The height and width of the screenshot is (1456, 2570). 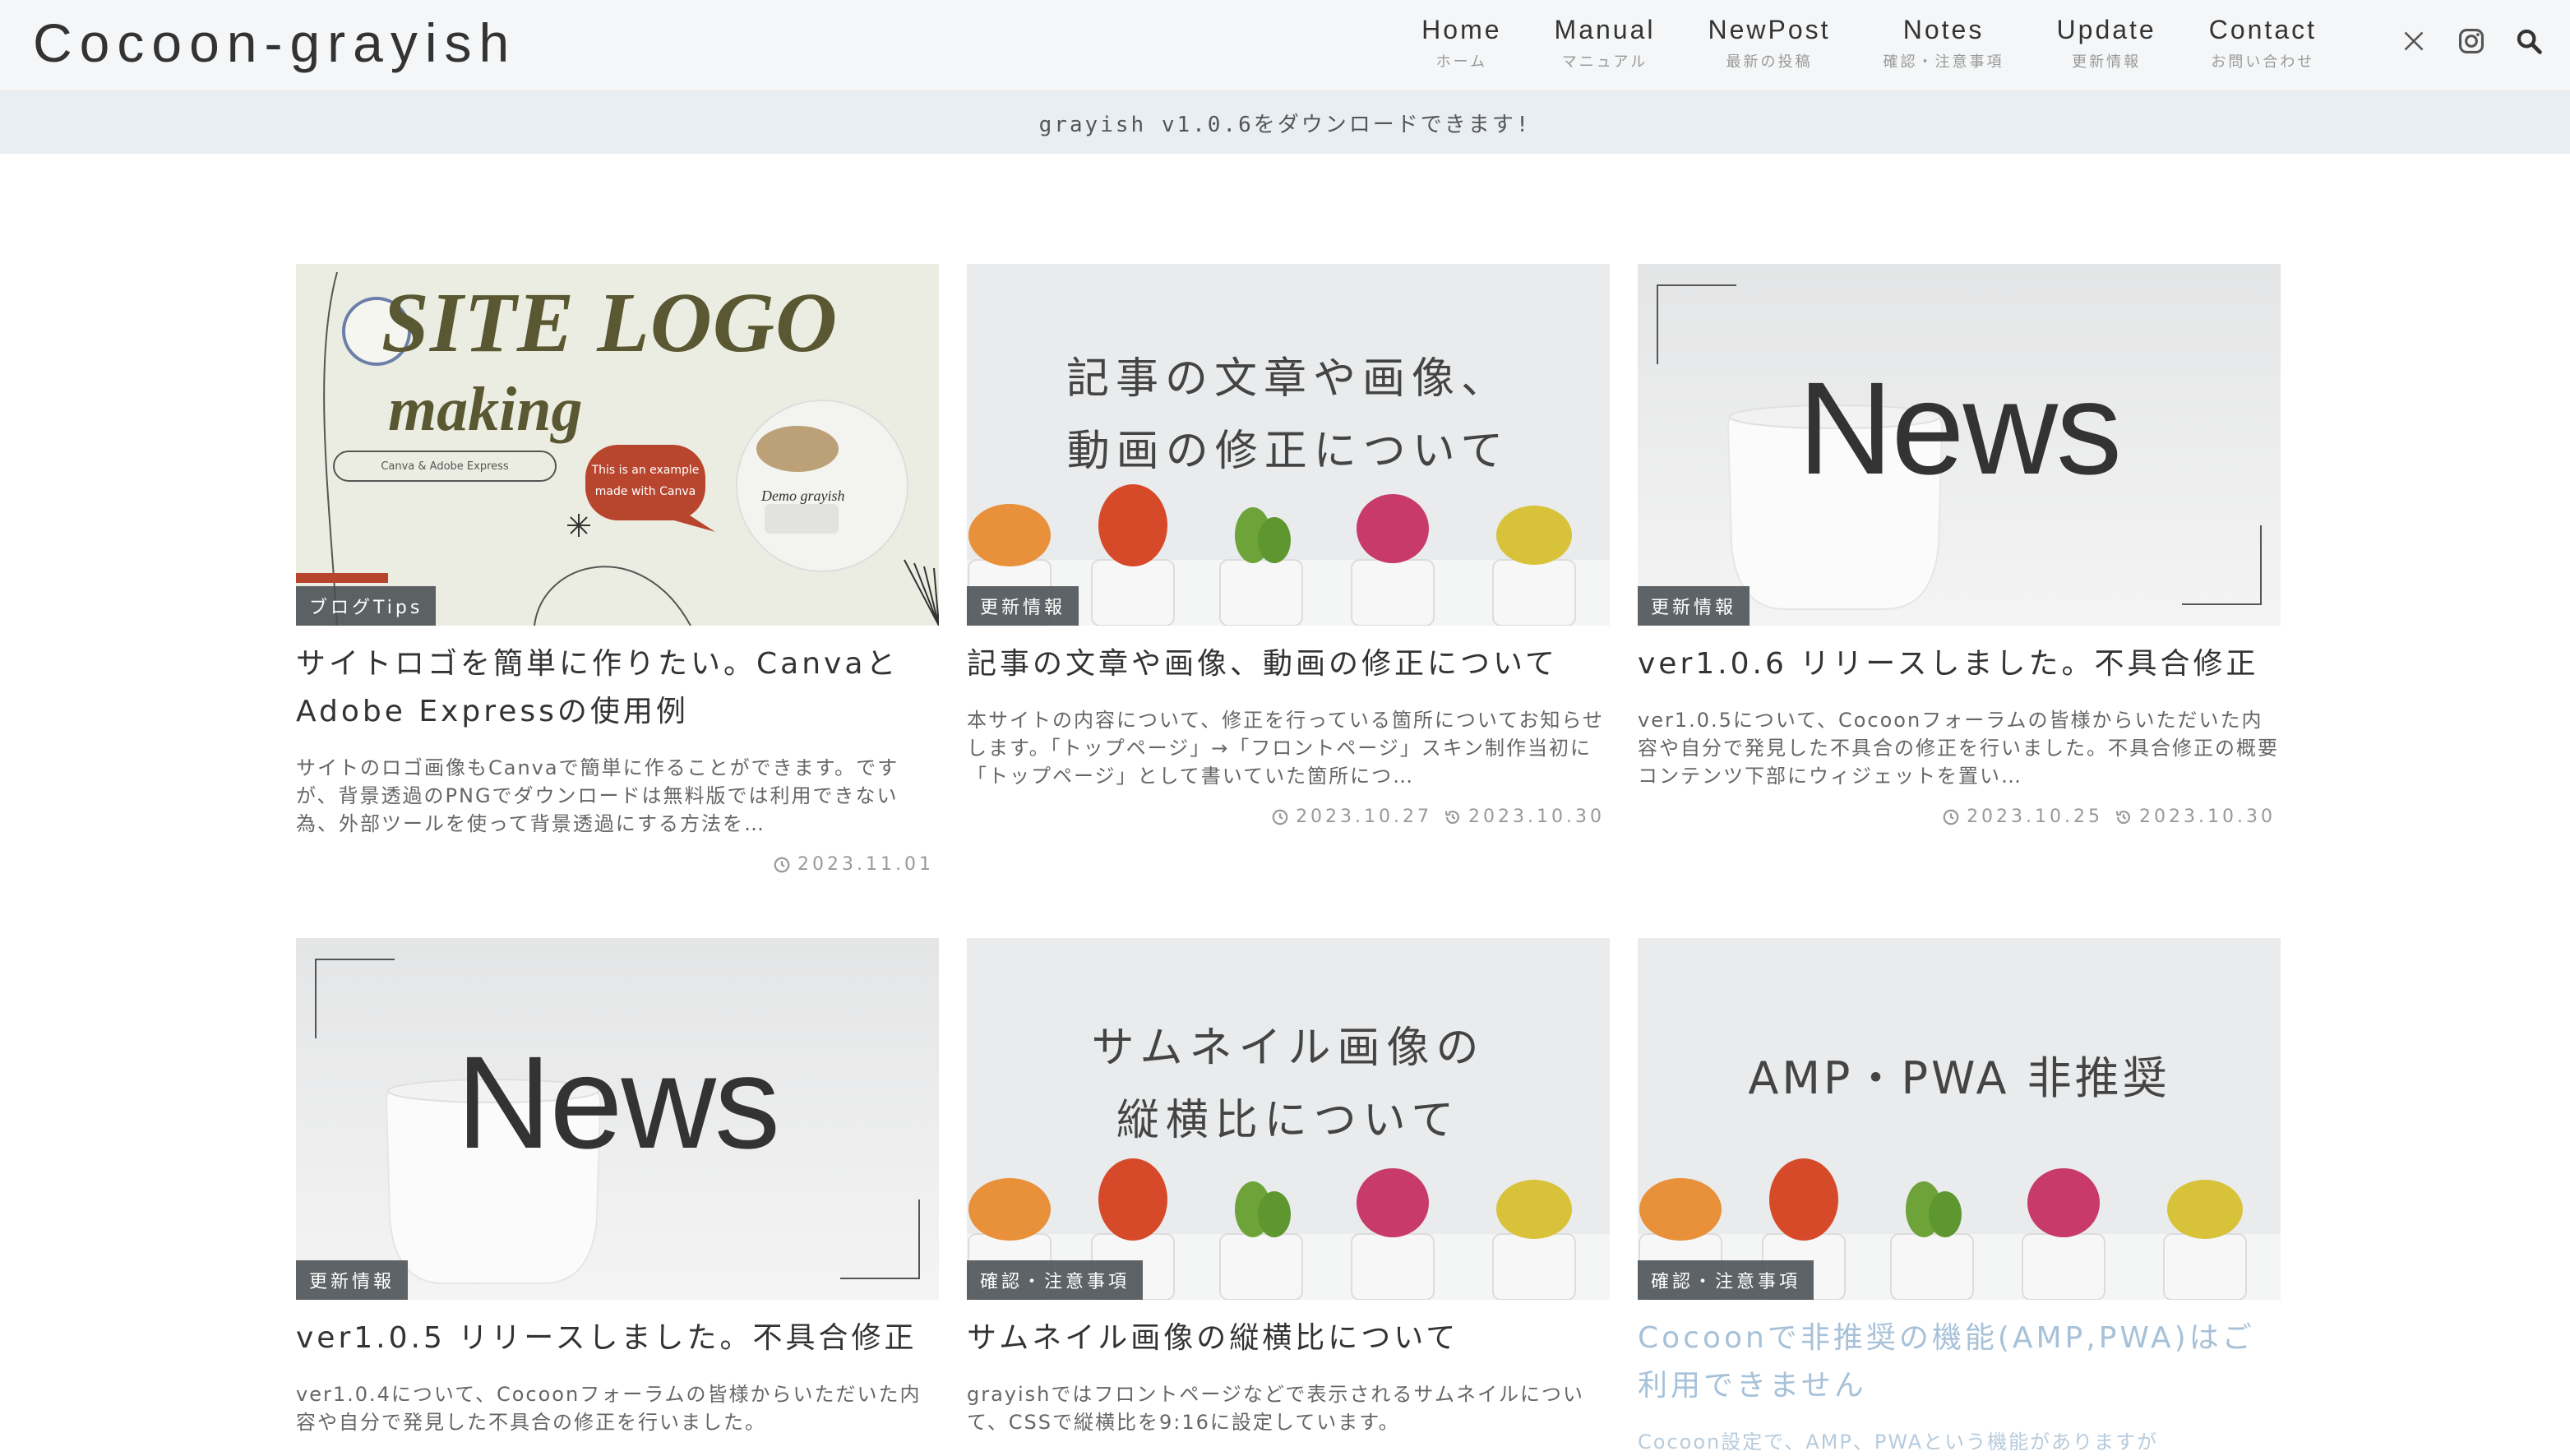 I want to click on thumb-line: 動画の修正について, so click(x=1288, y=451).